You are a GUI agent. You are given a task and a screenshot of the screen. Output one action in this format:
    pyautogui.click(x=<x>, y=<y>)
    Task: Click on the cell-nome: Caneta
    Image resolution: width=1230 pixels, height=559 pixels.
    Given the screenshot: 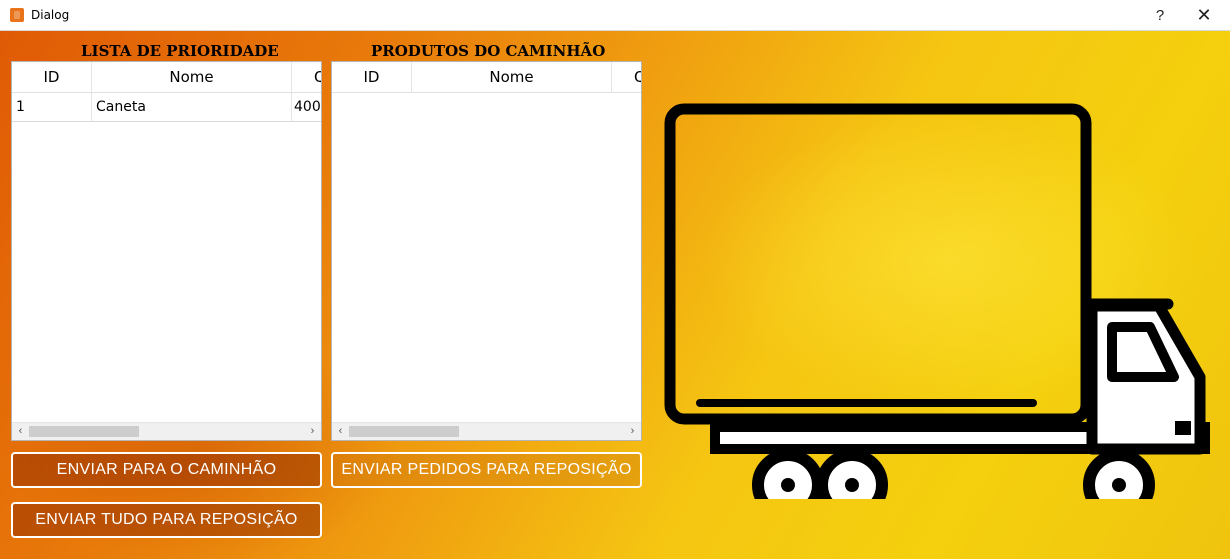 What is the action you would take?
    pyautogui.click(x=192, y=107)
    